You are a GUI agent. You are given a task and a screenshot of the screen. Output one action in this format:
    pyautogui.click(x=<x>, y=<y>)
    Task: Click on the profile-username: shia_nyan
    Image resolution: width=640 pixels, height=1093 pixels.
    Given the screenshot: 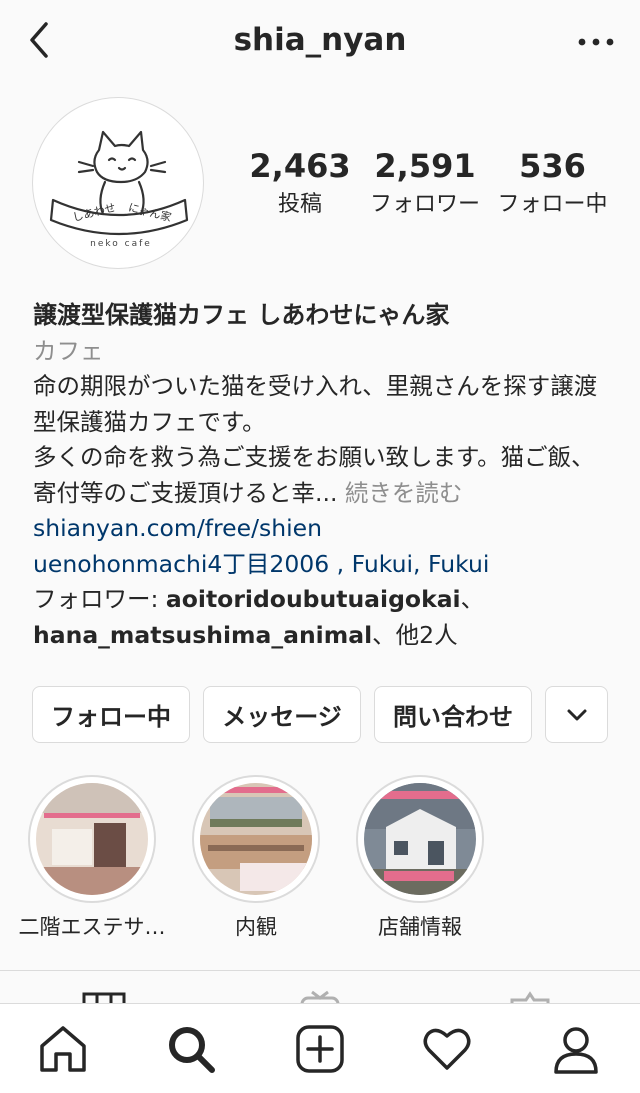 What is the action you would take?
    pyautogui.click(x=320, y=40)
    